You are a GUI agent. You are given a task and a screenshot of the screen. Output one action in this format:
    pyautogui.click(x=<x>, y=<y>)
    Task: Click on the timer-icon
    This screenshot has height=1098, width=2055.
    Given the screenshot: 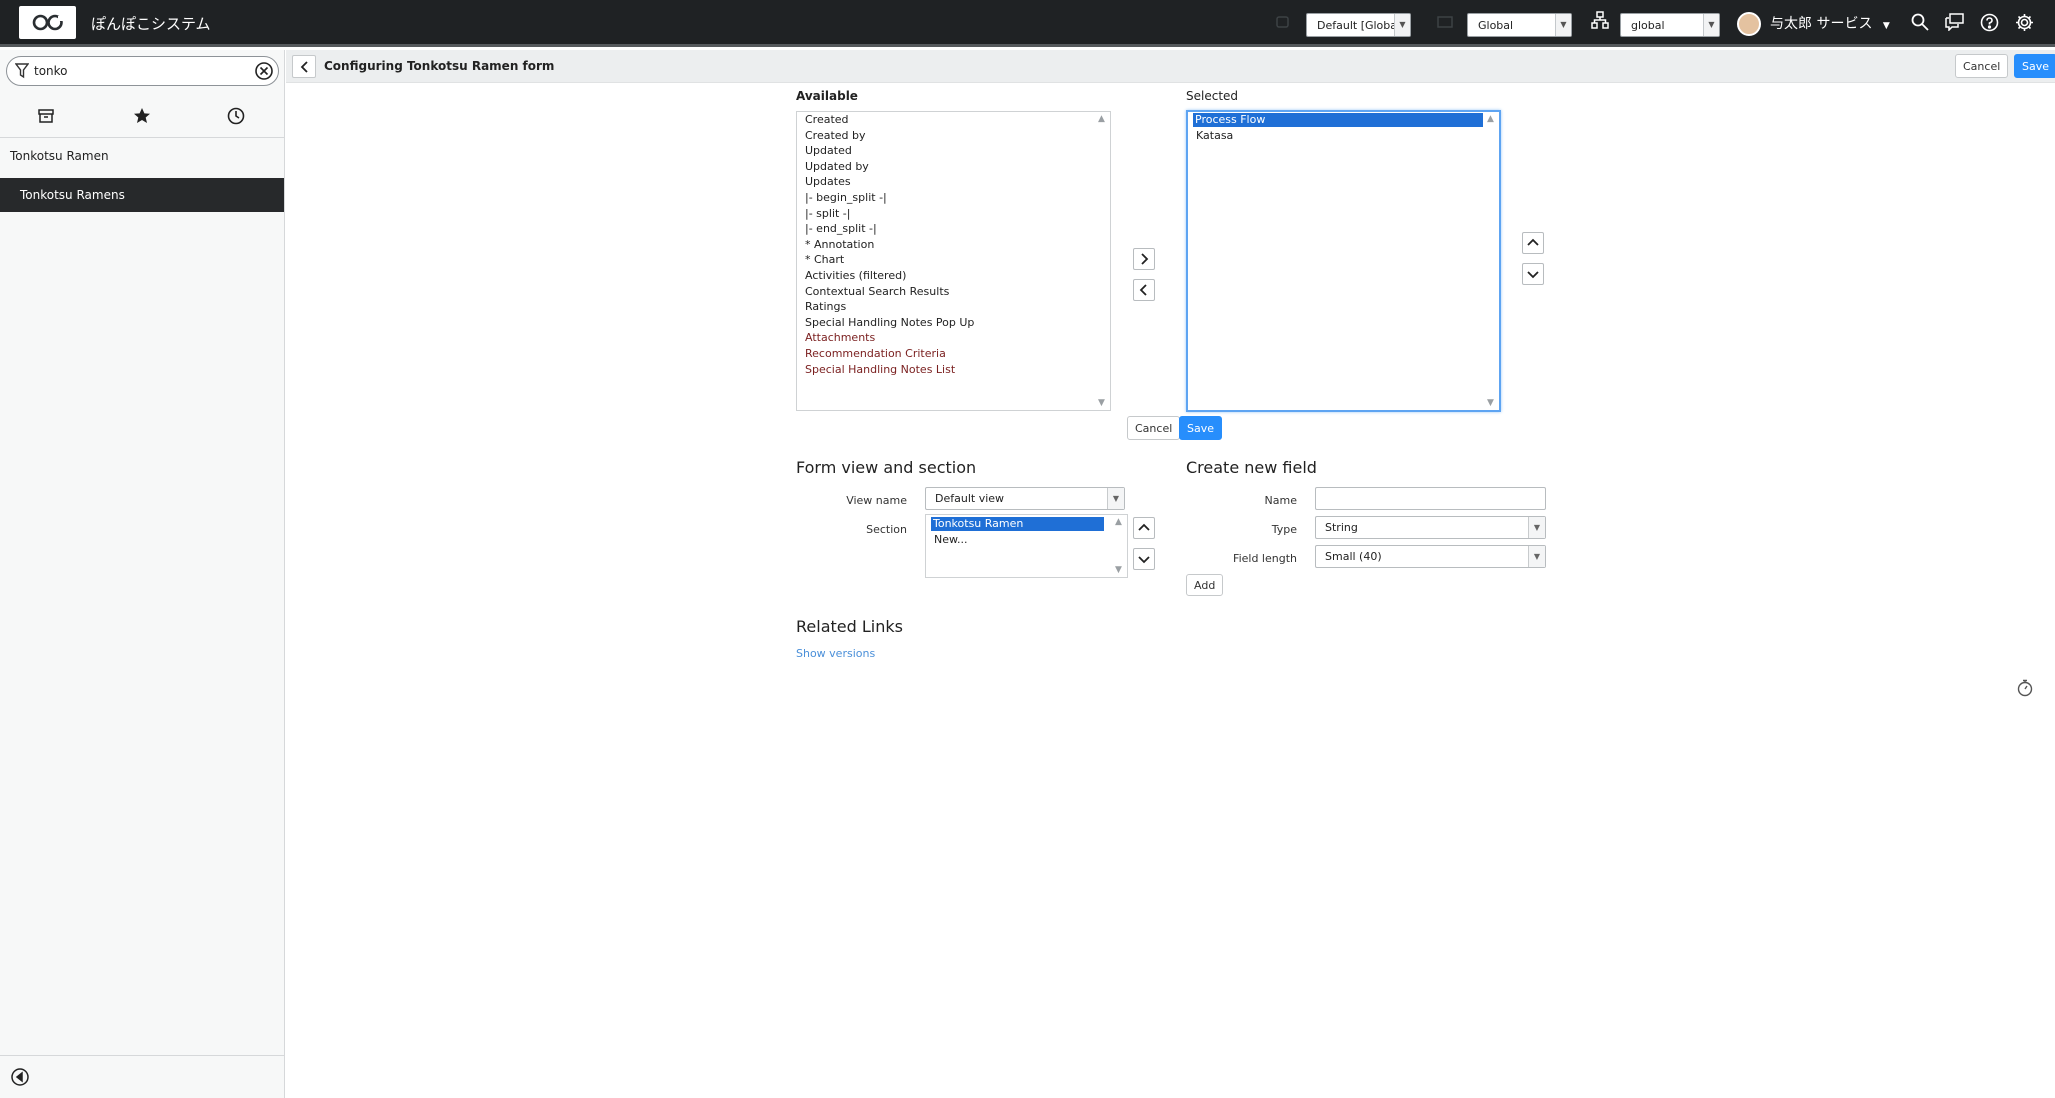 What is the action you would take?
    pyautogui.click(x=2025, y=689)
    